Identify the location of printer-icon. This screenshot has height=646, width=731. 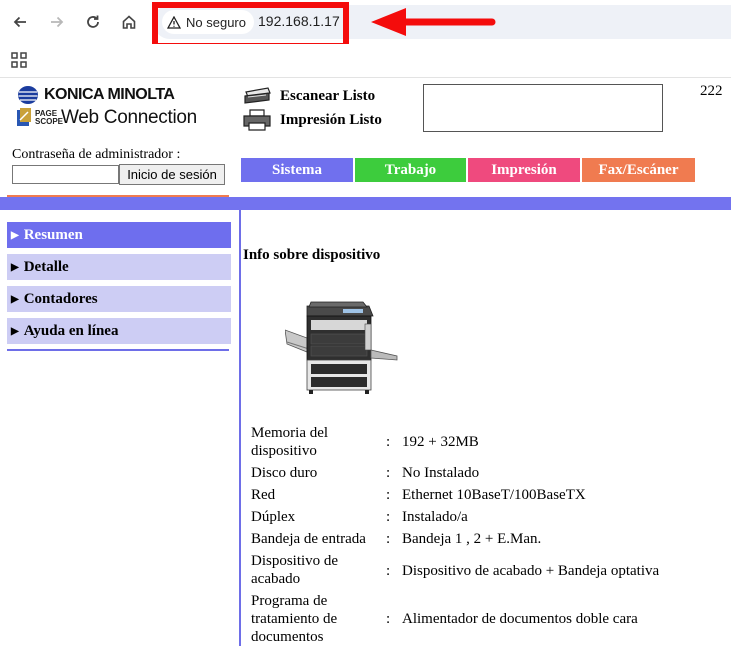
(257, 120).